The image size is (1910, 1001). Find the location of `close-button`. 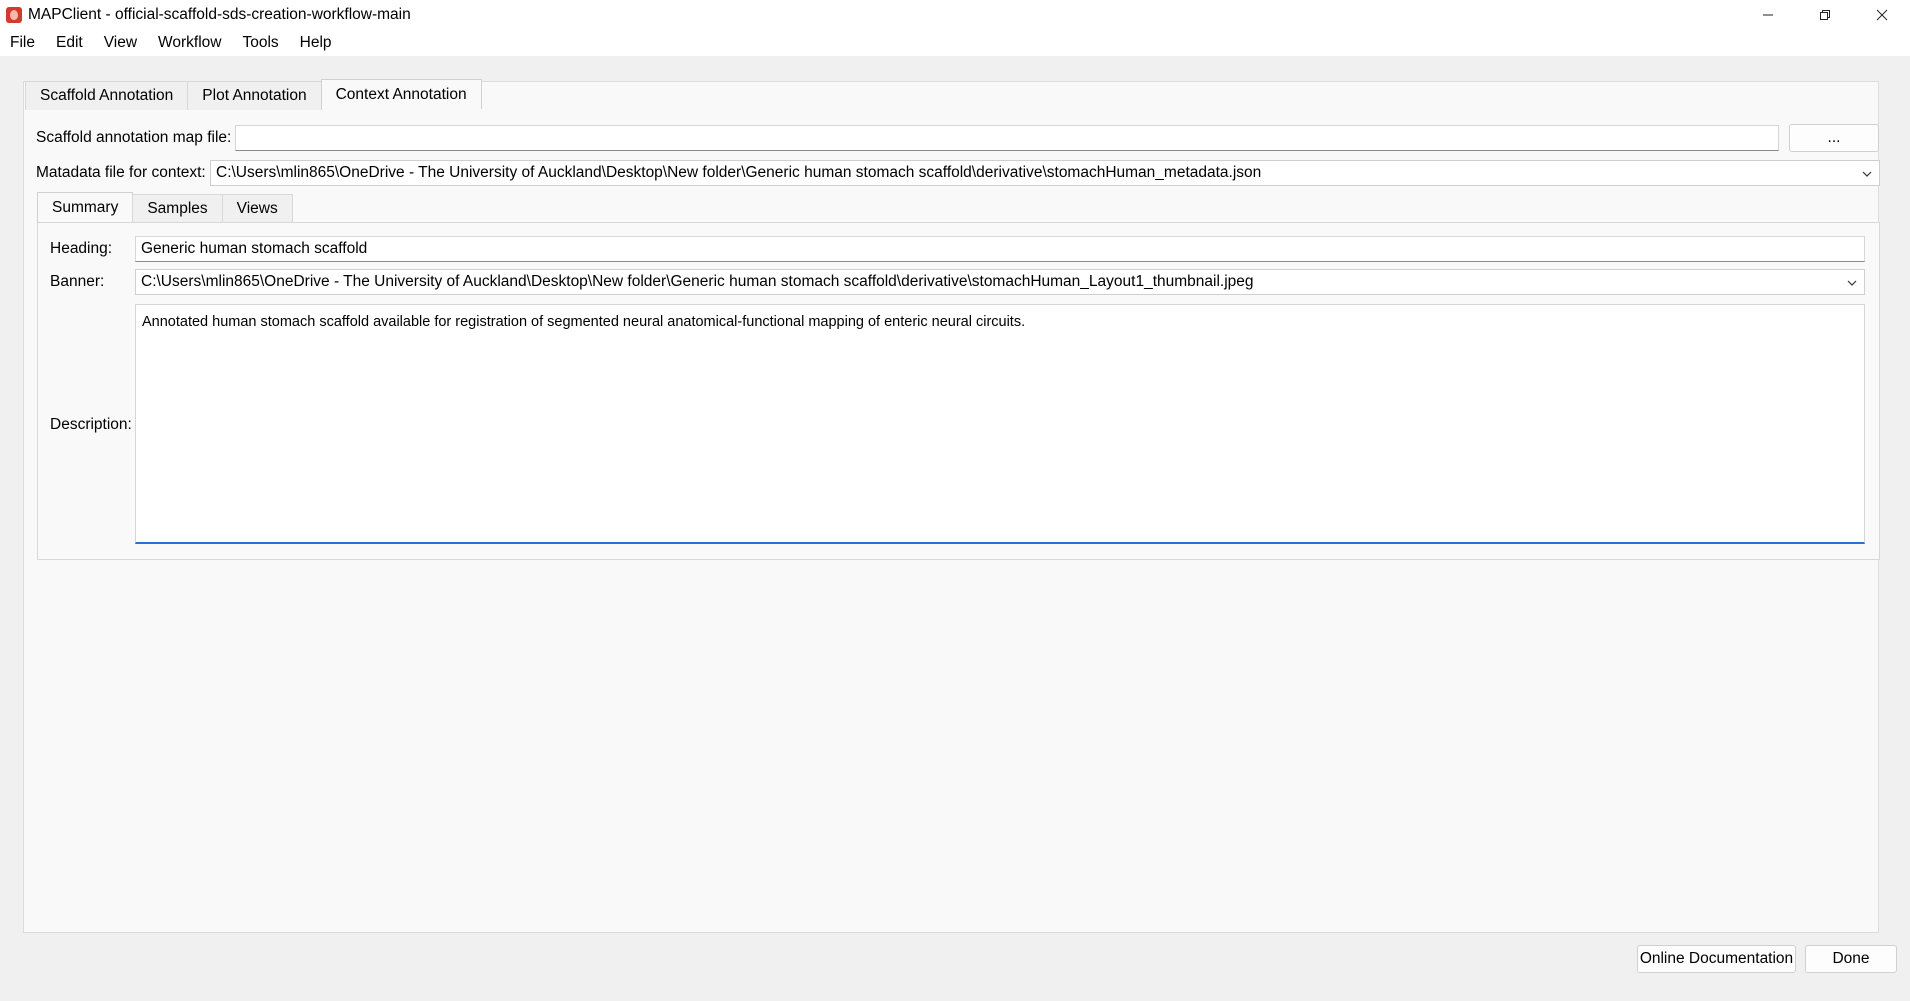

close-button is located at coordinates (1881, 15).